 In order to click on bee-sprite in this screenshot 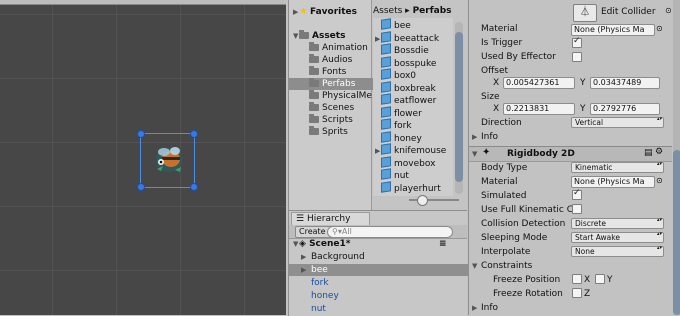, I will do `click(169, 159)`.